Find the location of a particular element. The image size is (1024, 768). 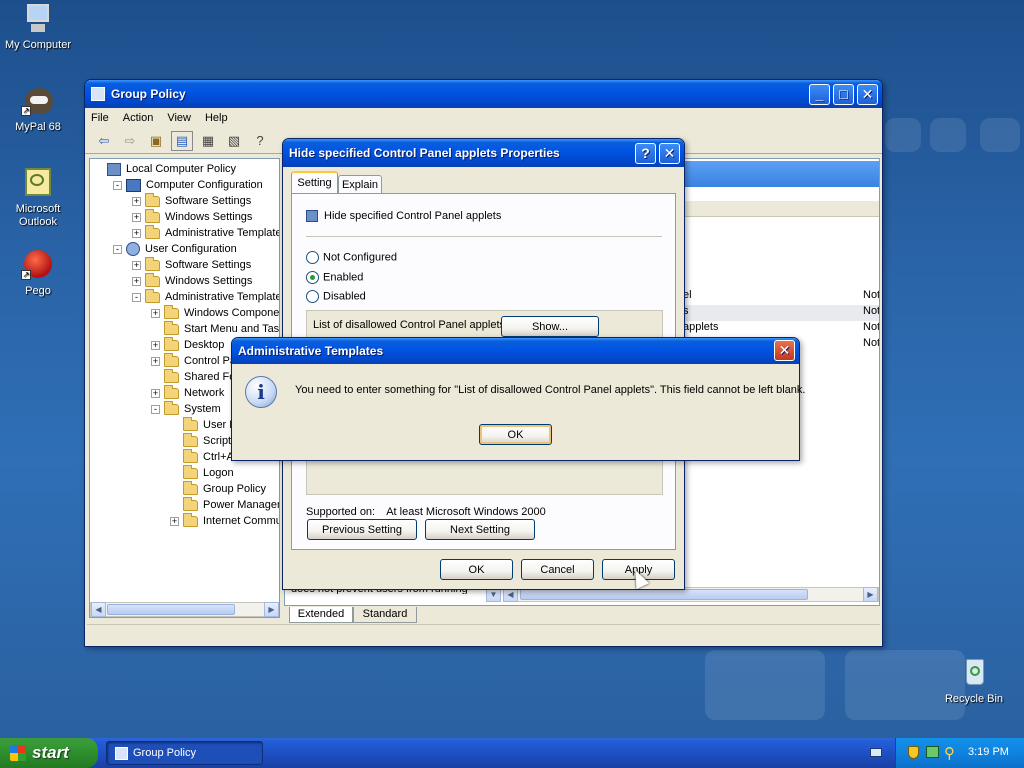

tree-node: Local Computer Policy is located at coordinates (165, 169).